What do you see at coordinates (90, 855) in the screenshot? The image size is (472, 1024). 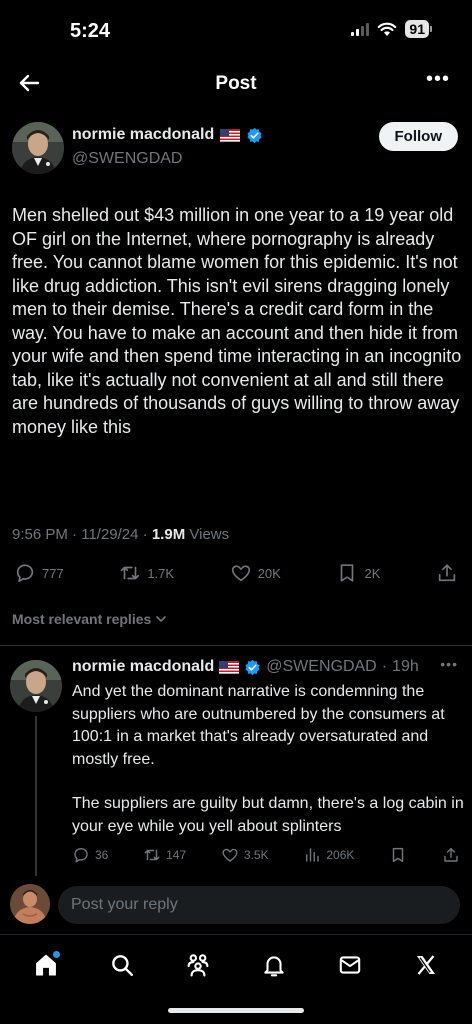 I see `reply-reply-button: 36` at bounding box center [90, 855].